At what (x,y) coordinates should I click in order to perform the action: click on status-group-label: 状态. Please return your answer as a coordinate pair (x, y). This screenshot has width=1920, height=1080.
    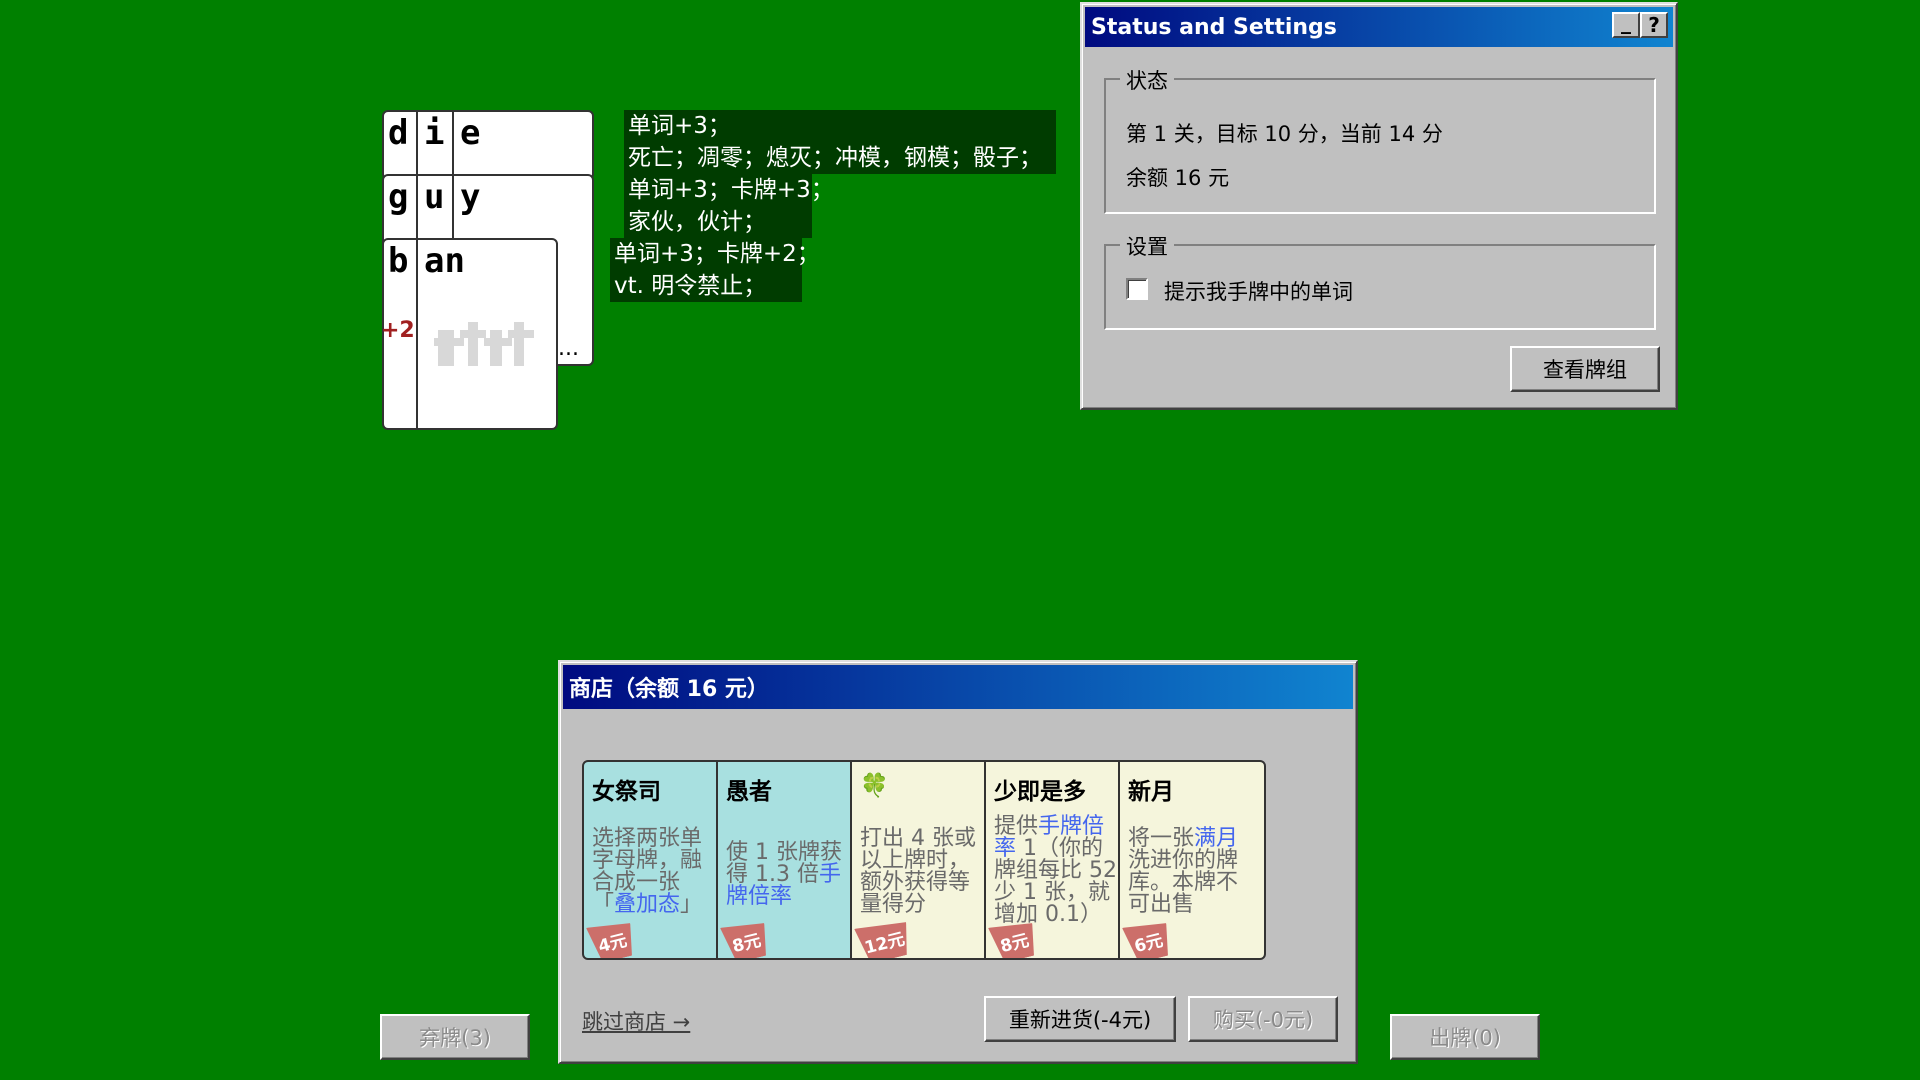
    Looking at the image, I should click on (1147, 80).